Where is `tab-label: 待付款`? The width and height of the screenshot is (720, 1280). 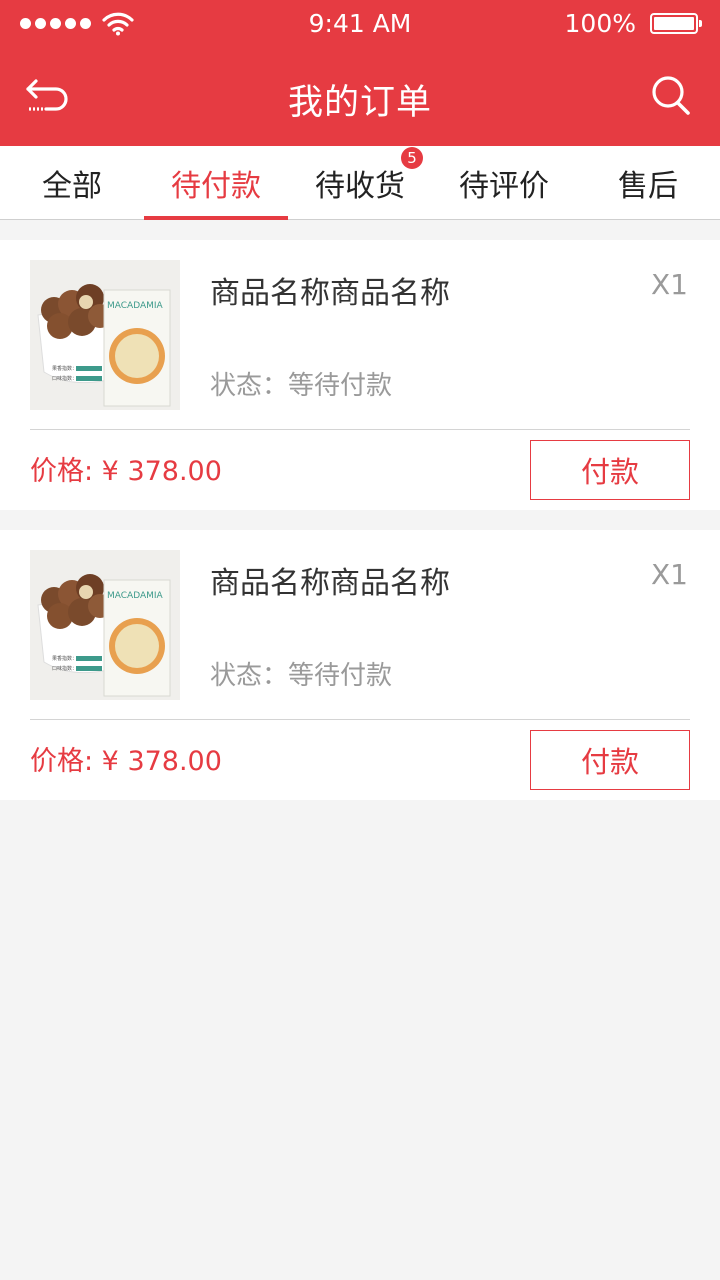
tab-label: 待付款 is located at coordinates (216, 186).